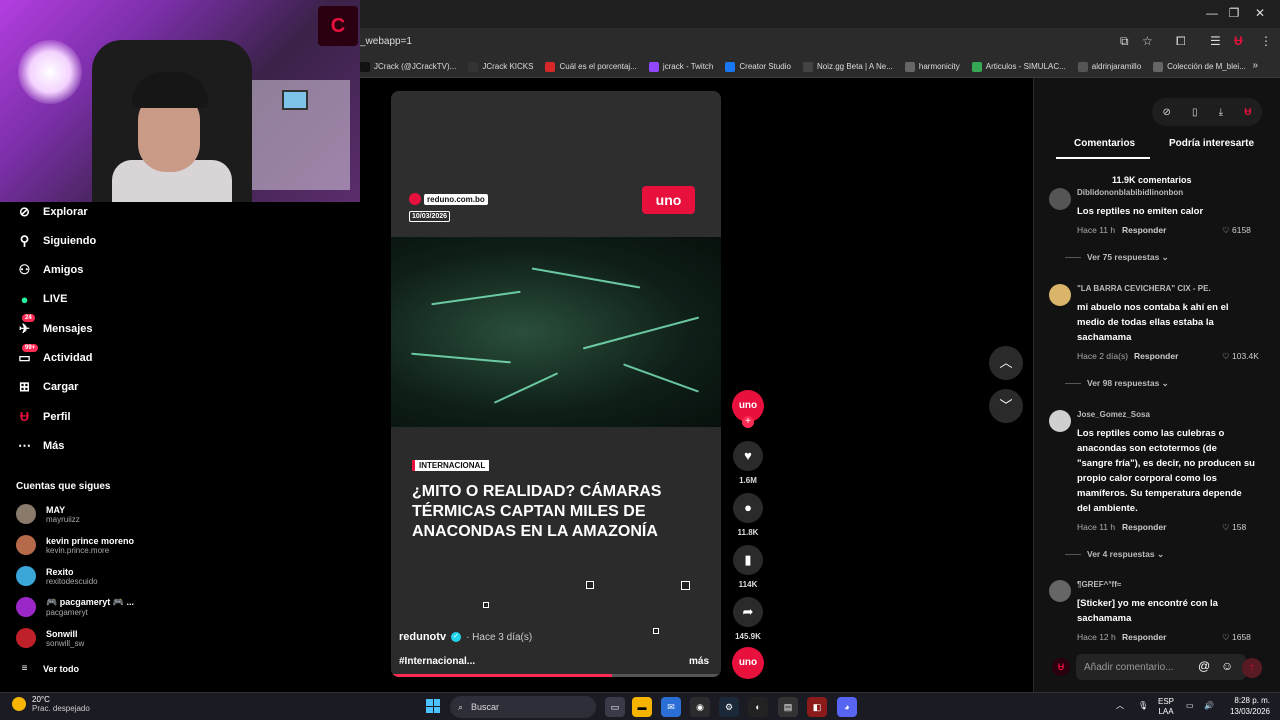 The width and height of the screenshot is (1280, 720). I want to click on sidebar-item-cargar: ⊞ Cargar, so click(47, 387).